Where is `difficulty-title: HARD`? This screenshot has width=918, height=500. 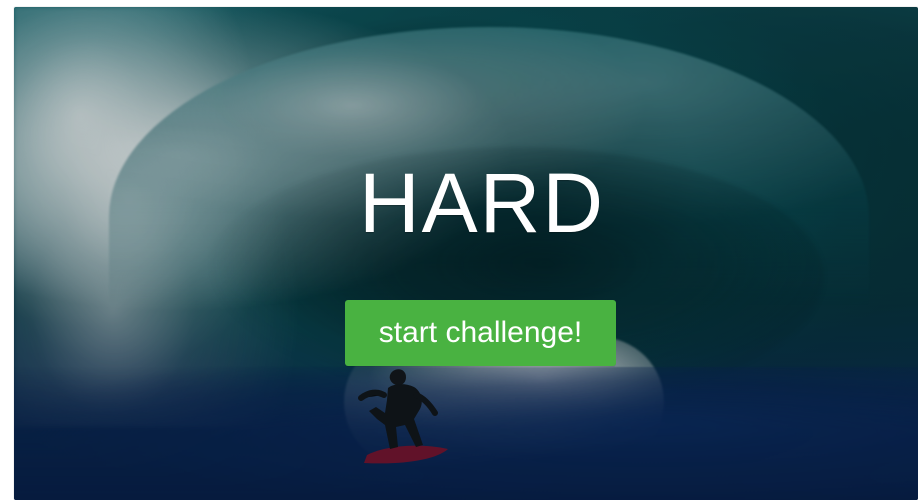 difficulty-title: HARD is located at coordinates (481, 203).